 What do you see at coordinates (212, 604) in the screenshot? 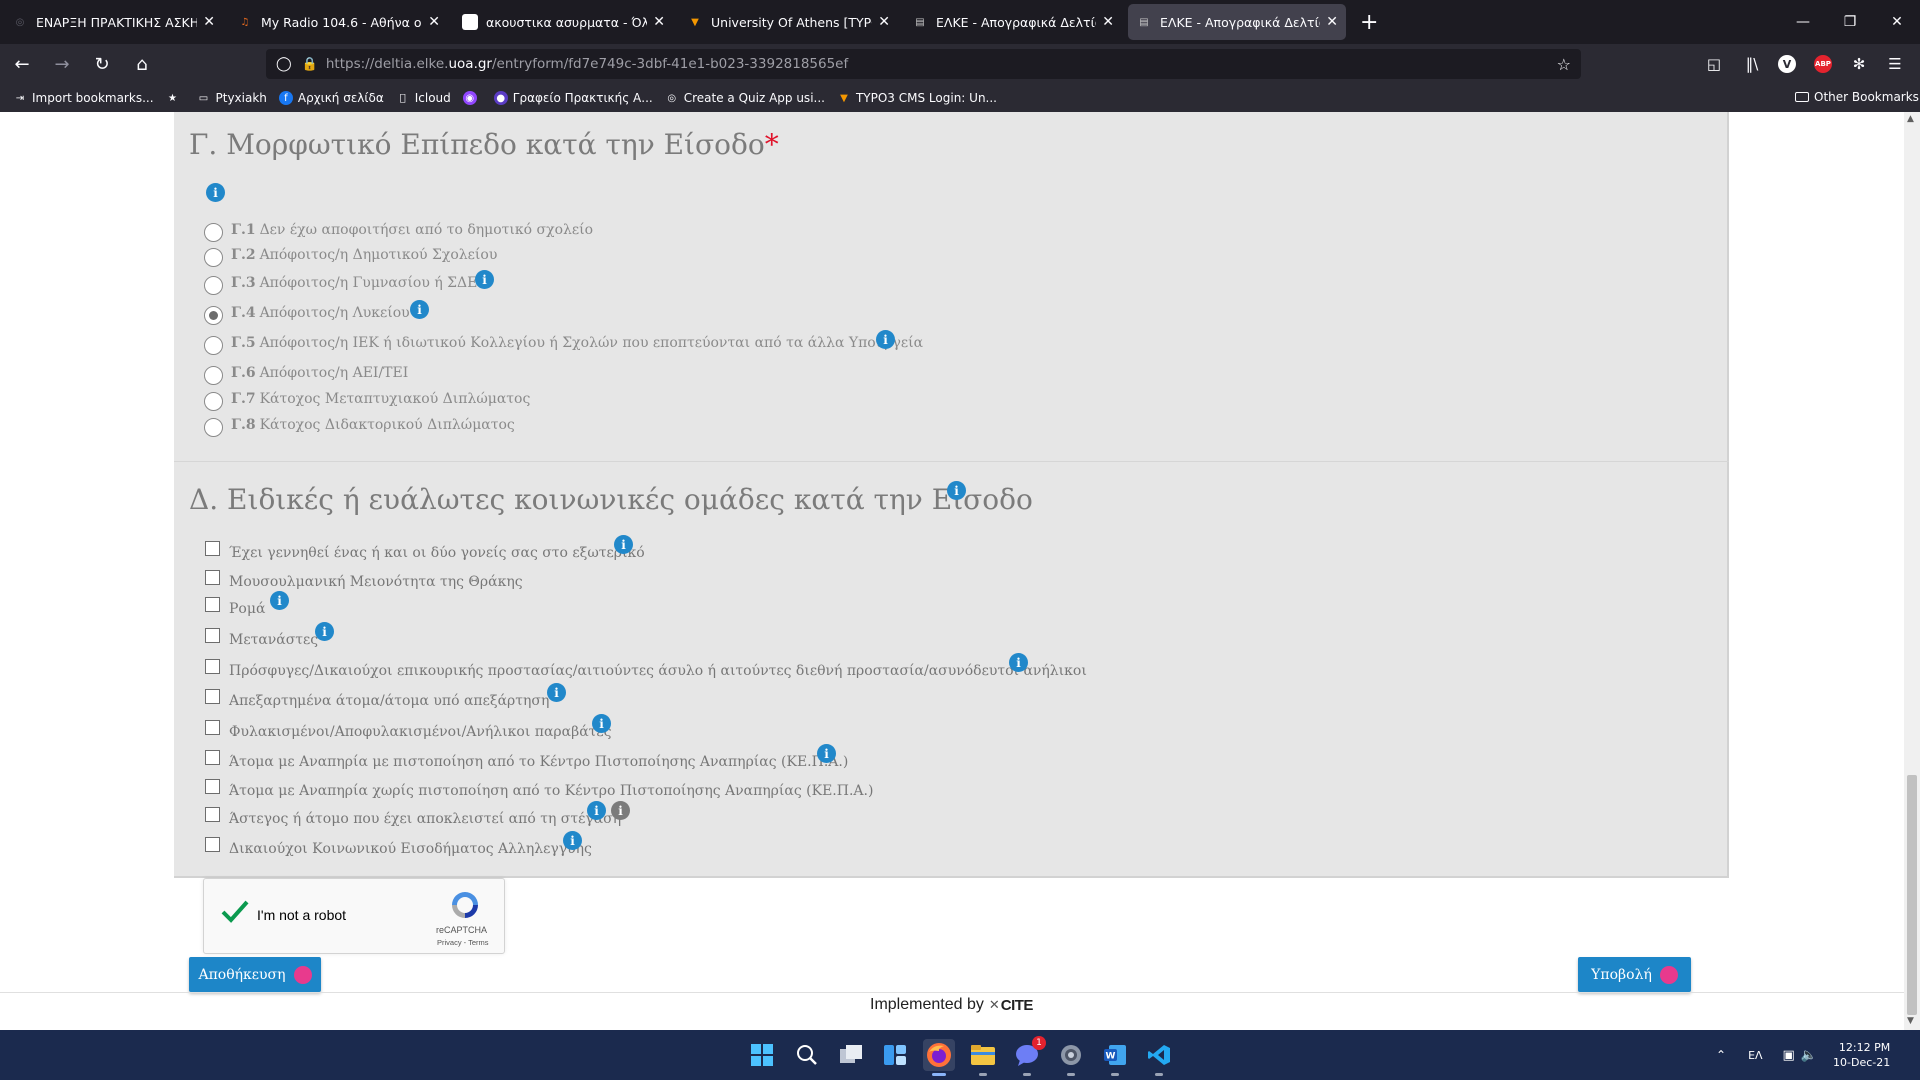
I see `checkbox-option-d3` at bounding box center [212, 604].